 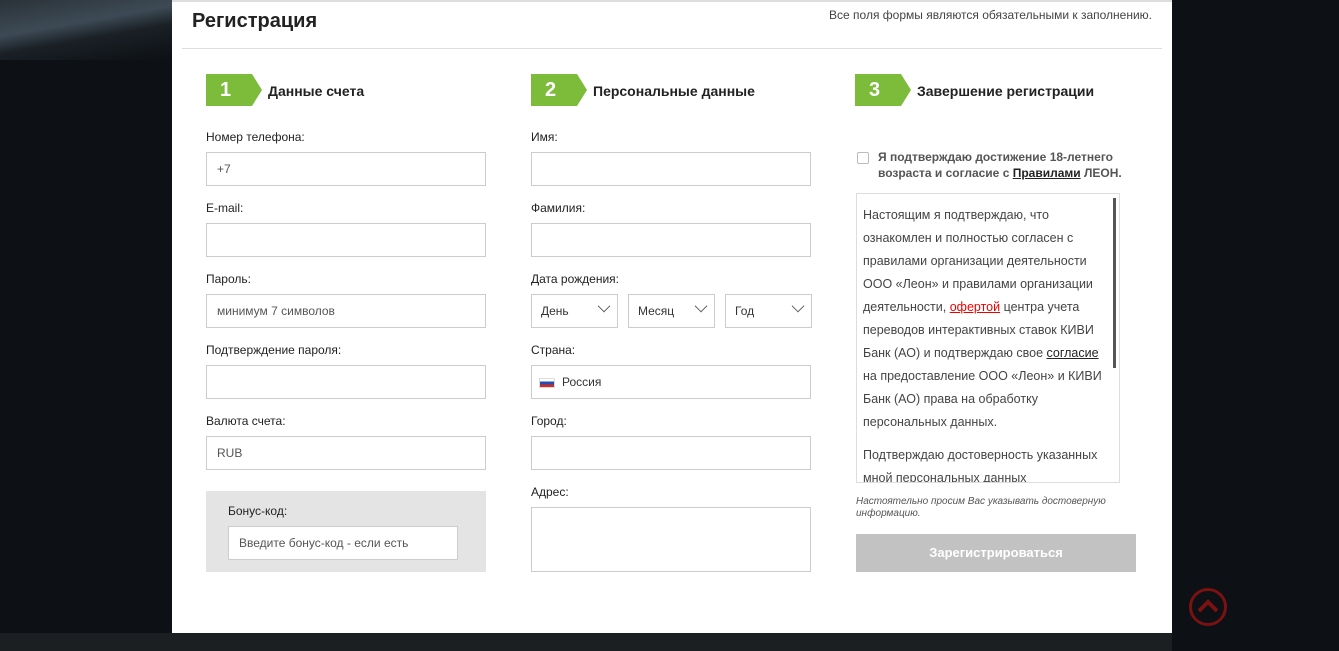 I want to click on scroll-to-top-button, so click(x=1208, y=607).